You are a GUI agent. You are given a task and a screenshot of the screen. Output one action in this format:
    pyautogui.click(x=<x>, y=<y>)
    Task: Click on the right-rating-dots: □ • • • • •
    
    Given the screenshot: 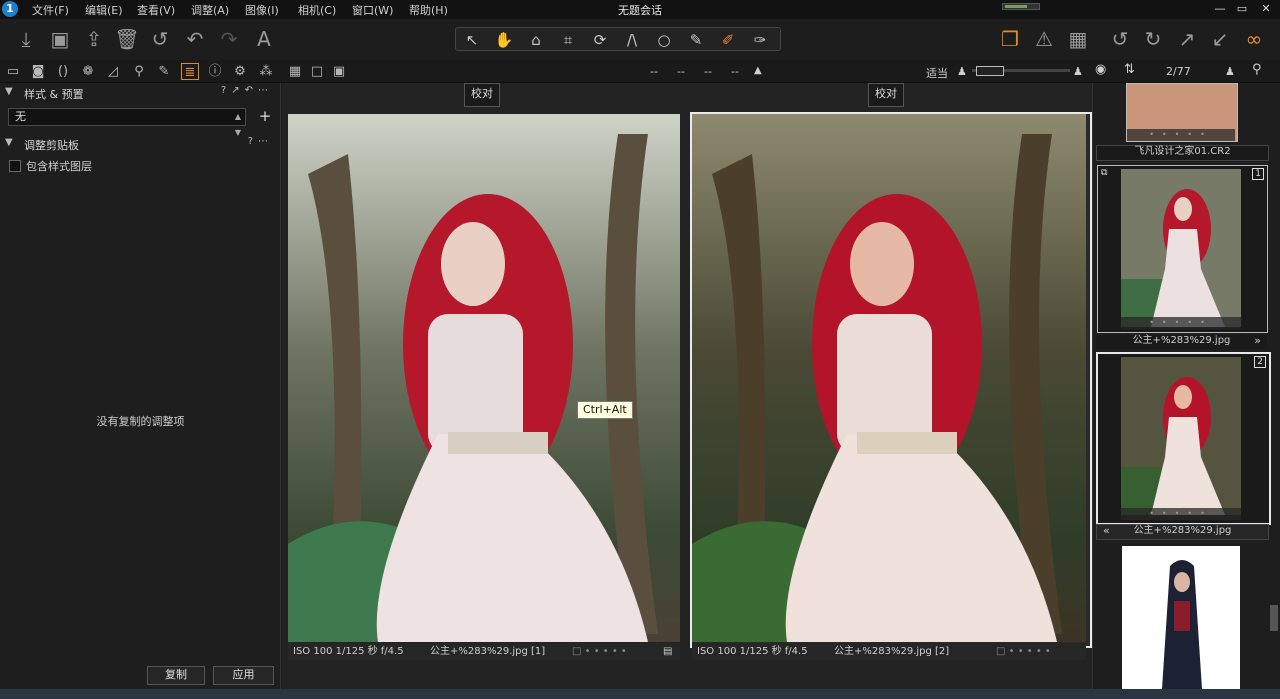 What is the action you would take?
    pyautogui.click(x=1023, y=651)
    